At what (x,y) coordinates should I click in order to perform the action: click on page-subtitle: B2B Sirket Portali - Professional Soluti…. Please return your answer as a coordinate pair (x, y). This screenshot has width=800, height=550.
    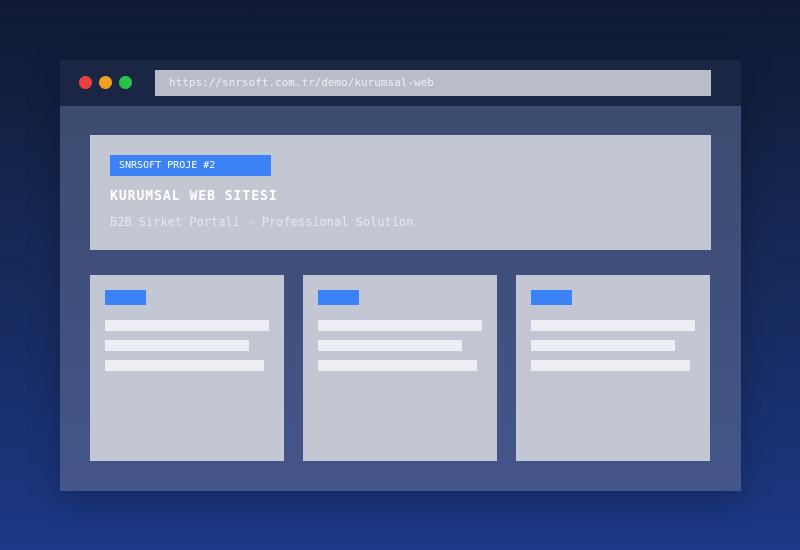
    Looking at the image, I should click on (262, 222).